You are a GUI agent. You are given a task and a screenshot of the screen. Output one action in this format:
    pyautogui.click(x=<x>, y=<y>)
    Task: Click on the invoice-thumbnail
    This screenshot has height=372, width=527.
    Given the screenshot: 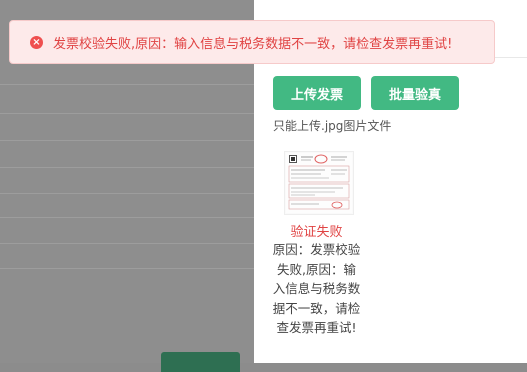 What is the action you would take?
    pyautogui.click(x=319, y=183)
    